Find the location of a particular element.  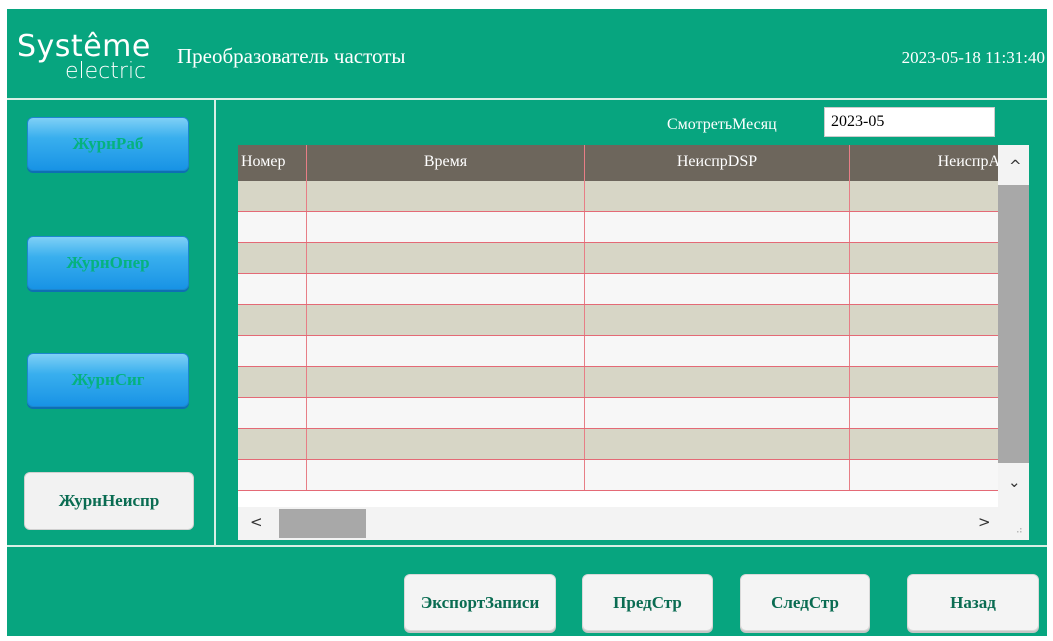

view-month-input is located at coordinates (909, 122).